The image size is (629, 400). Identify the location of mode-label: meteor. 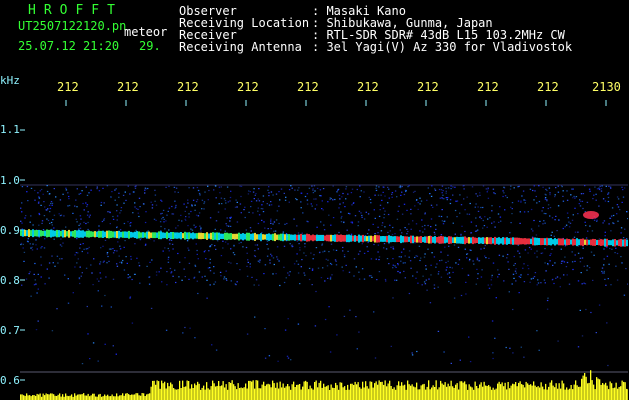
(146, 32).